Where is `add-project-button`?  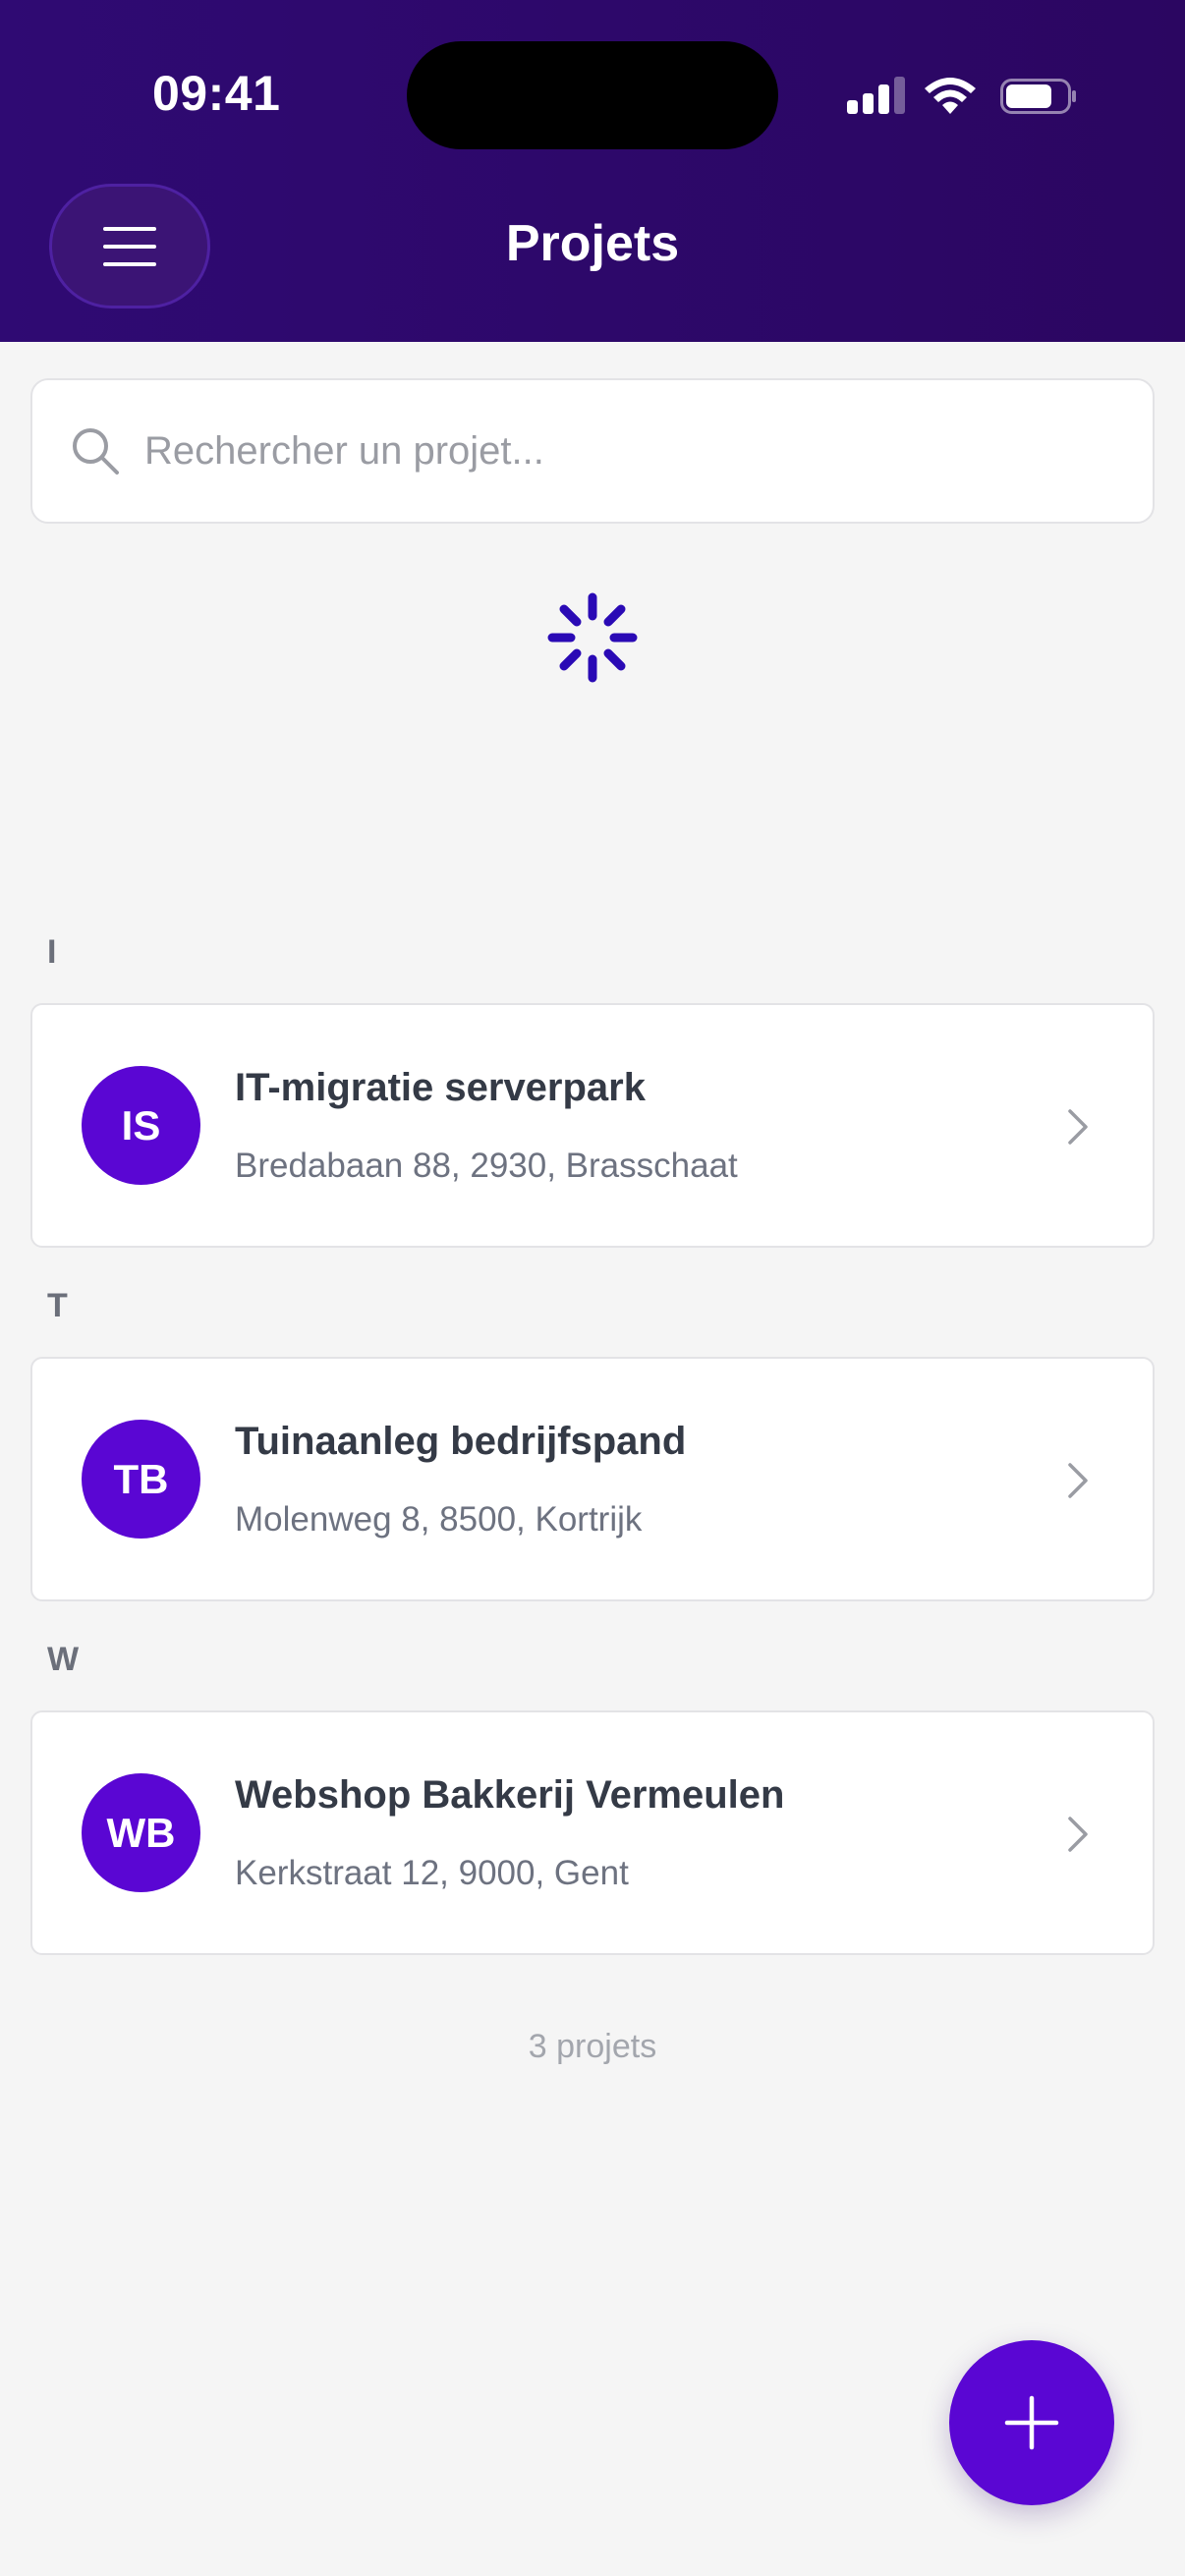
add-project-button is located at coordinates (1031, 2422).